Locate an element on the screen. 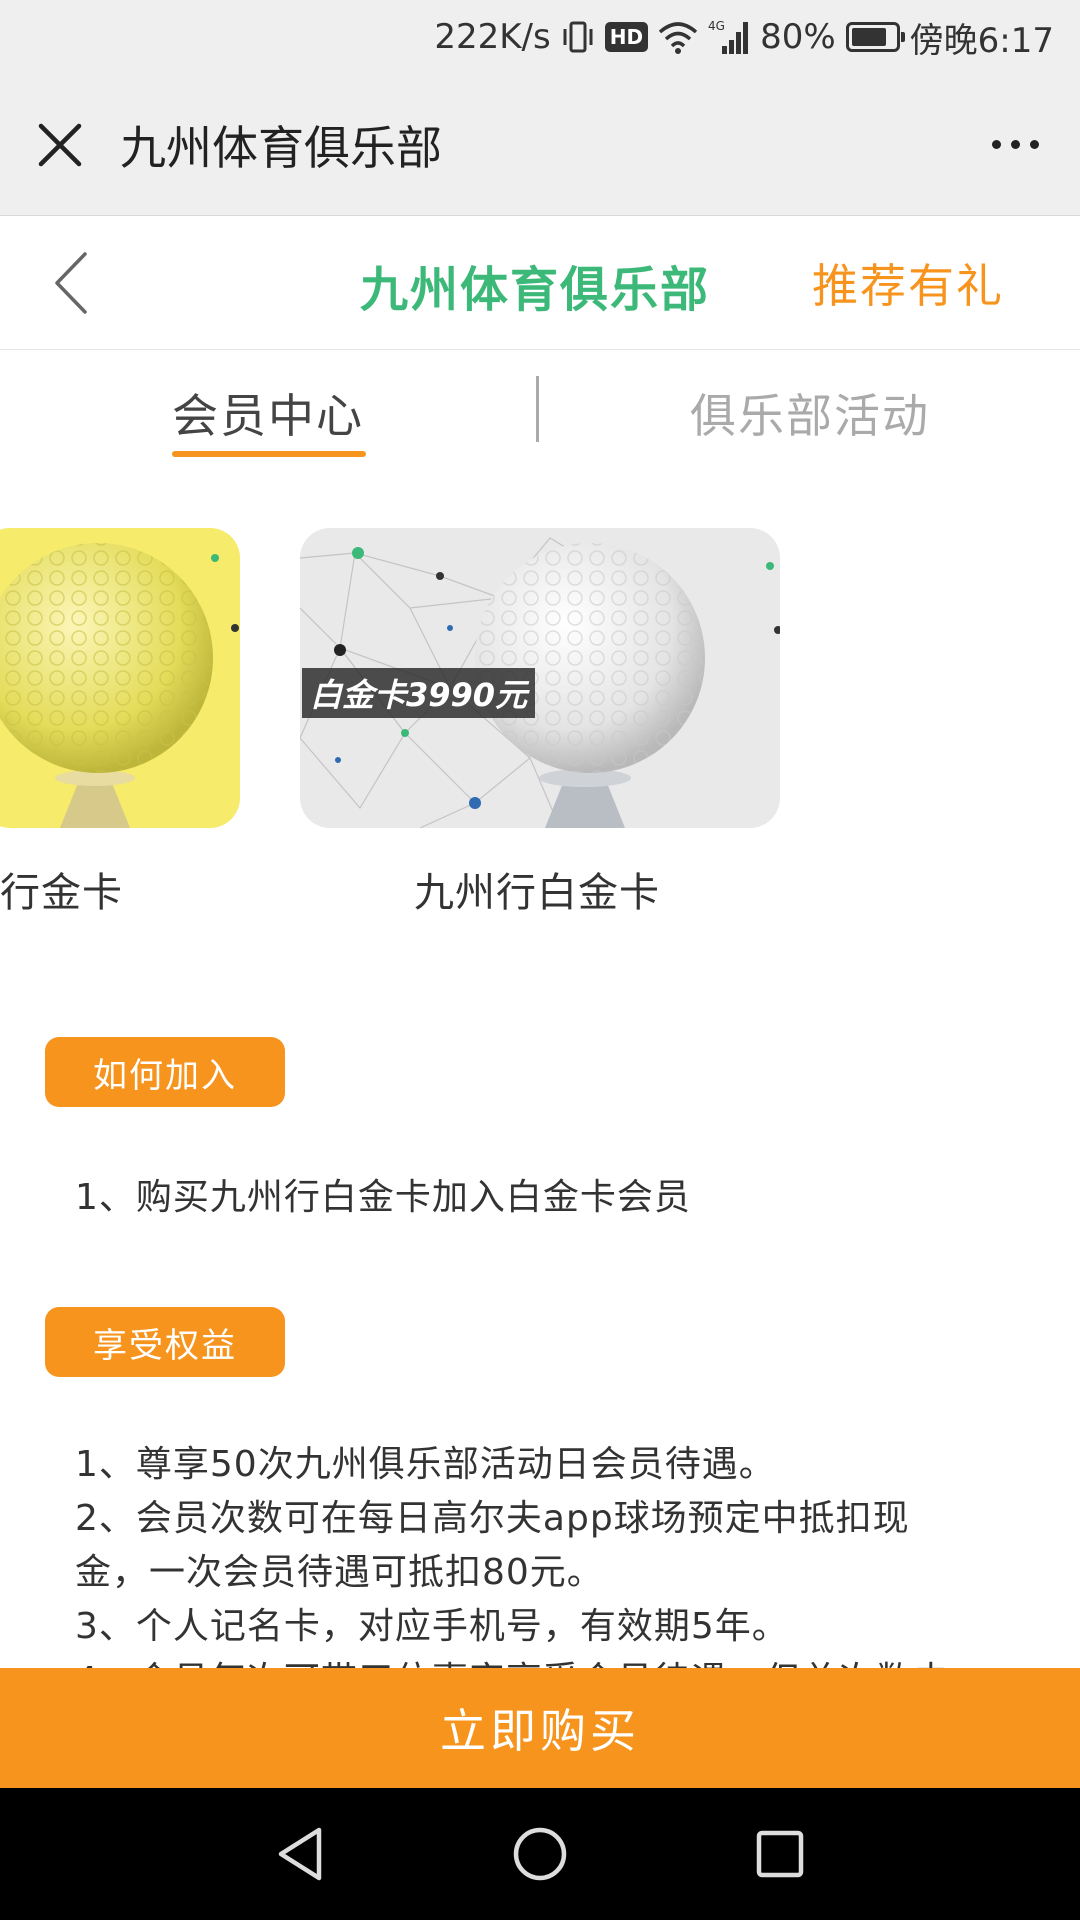  battery-percent: 80% is located at coordinates (798, 37).